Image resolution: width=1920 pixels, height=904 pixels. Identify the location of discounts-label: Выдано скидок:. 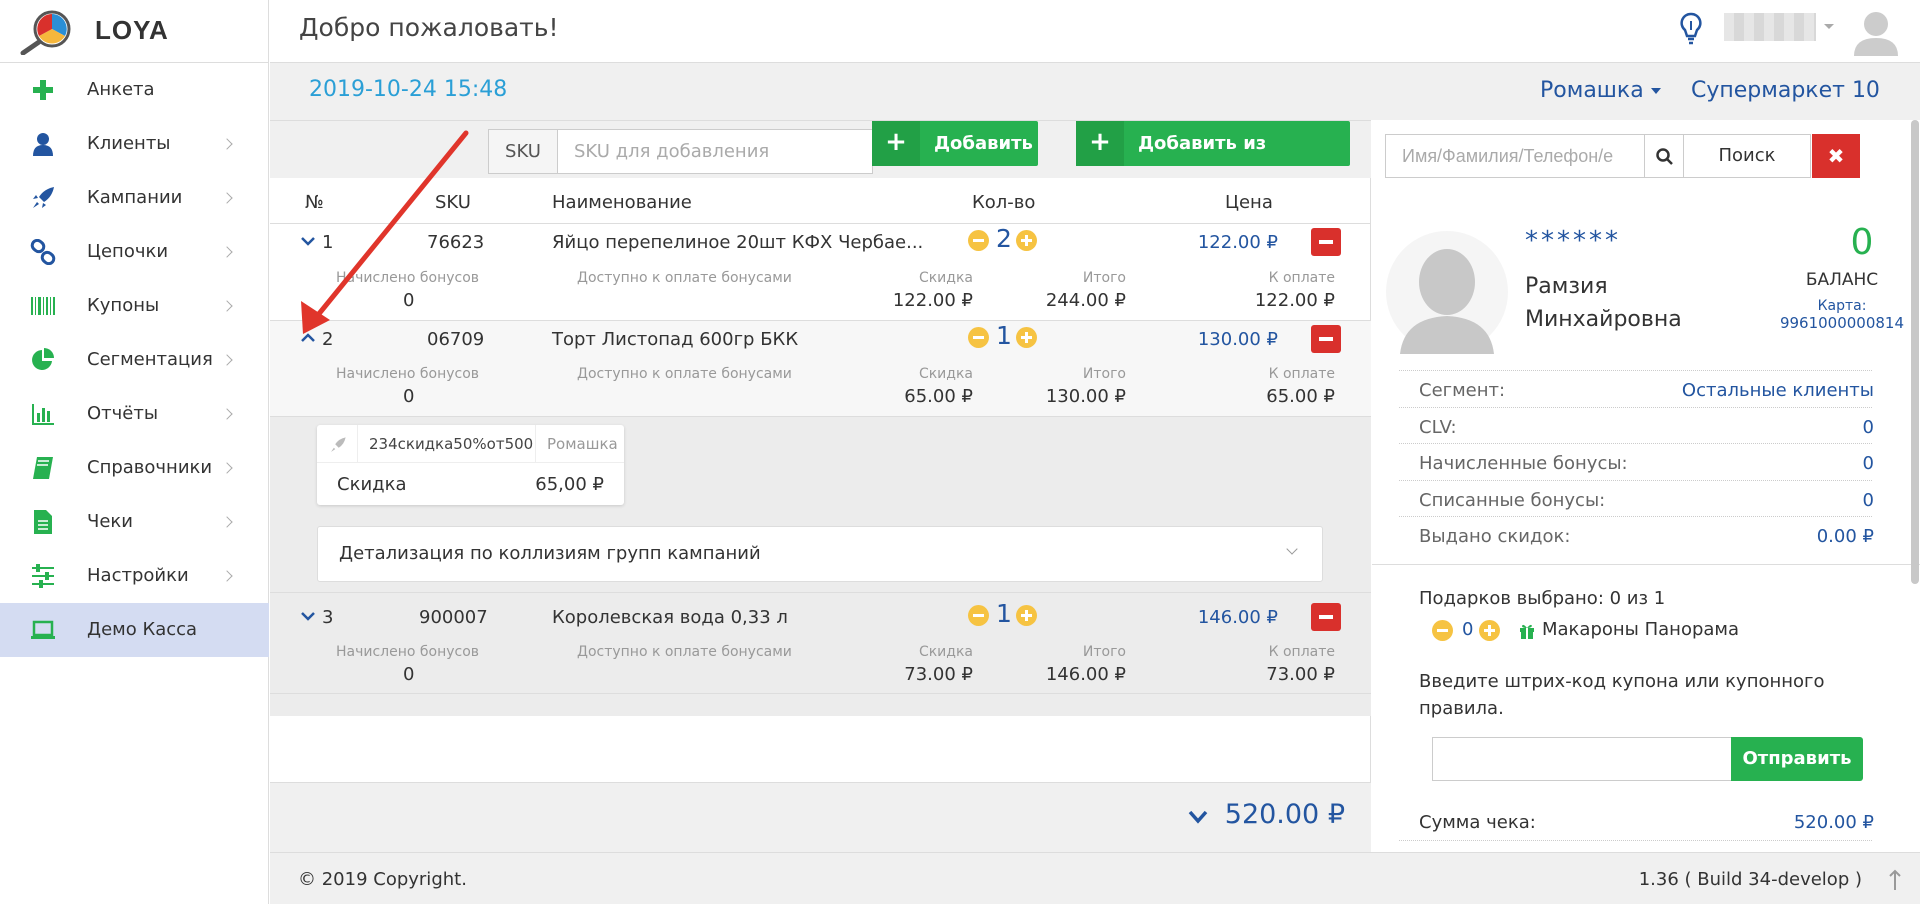
(1495, 536).